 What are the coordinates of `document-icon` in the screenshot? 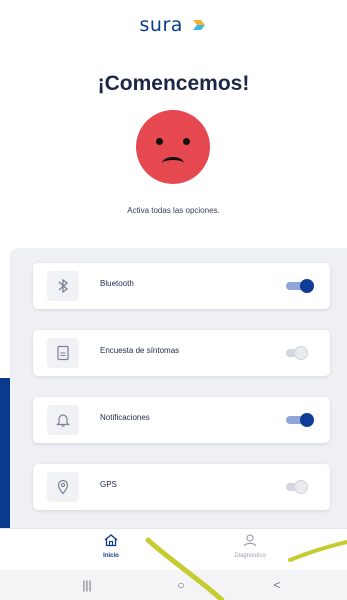 It's located at (63, 353).